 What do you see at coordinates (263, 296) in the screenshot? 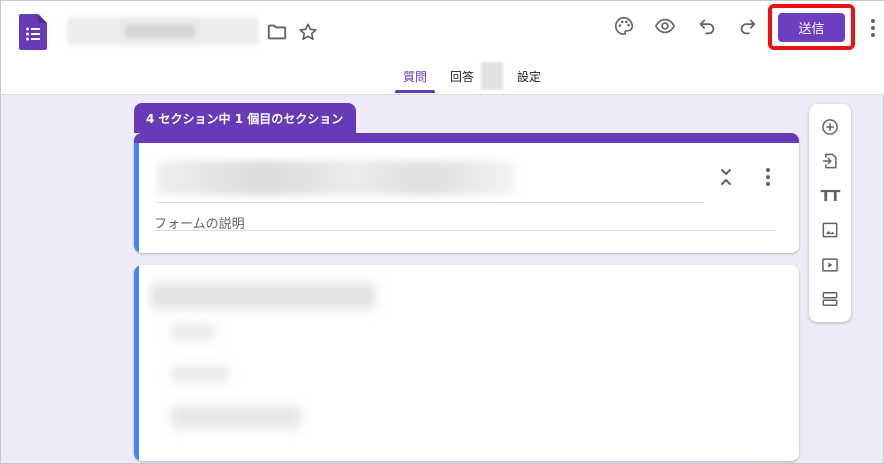
I see `question-title-blurred` at bounding box center [263, 296].